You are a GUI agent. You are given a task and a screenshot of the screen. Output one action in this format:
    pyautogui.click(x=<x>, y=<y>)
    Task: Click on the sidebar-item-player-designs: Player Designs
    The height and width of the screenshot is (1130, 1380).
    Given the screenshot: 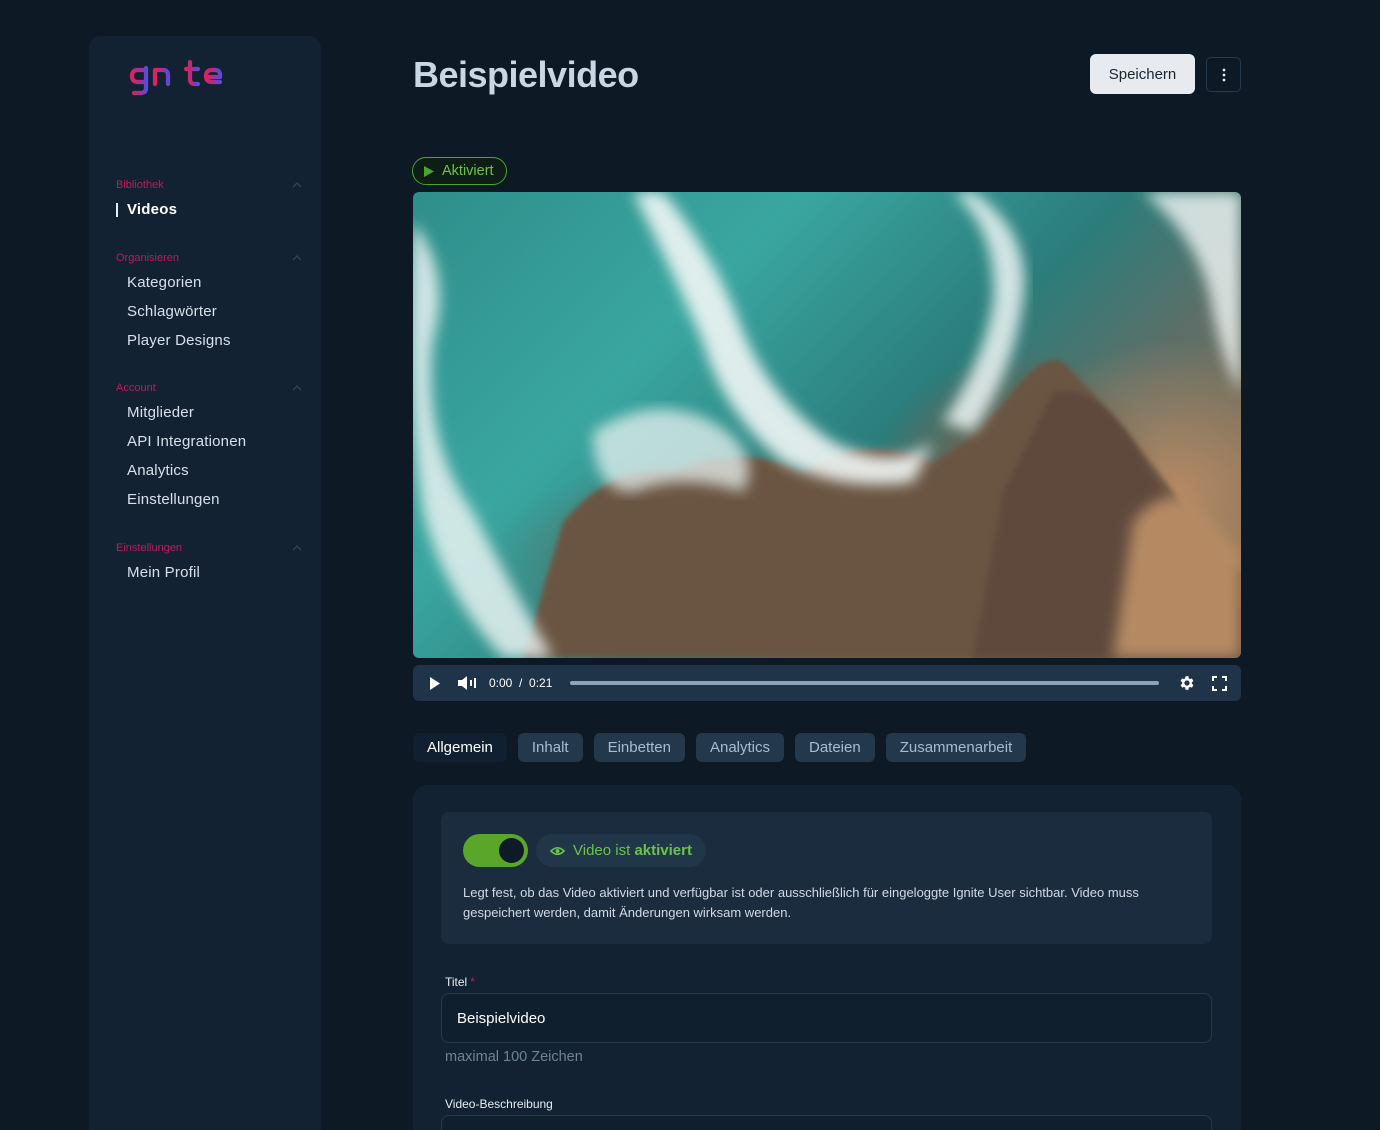 What is the action you would take?
    pyautogui.click(x=209, y=340)
    